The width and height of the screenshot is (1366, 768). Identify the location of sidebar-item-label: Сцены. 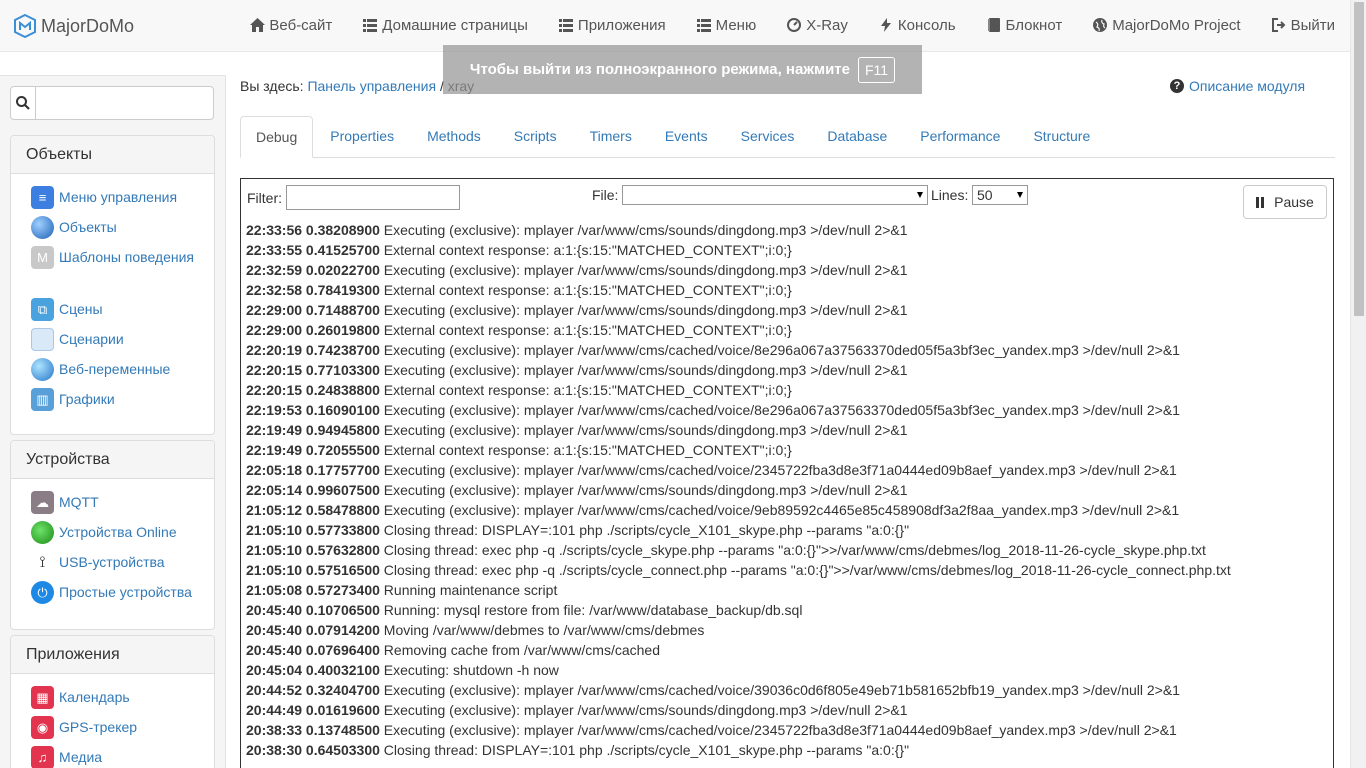
(81, 309).